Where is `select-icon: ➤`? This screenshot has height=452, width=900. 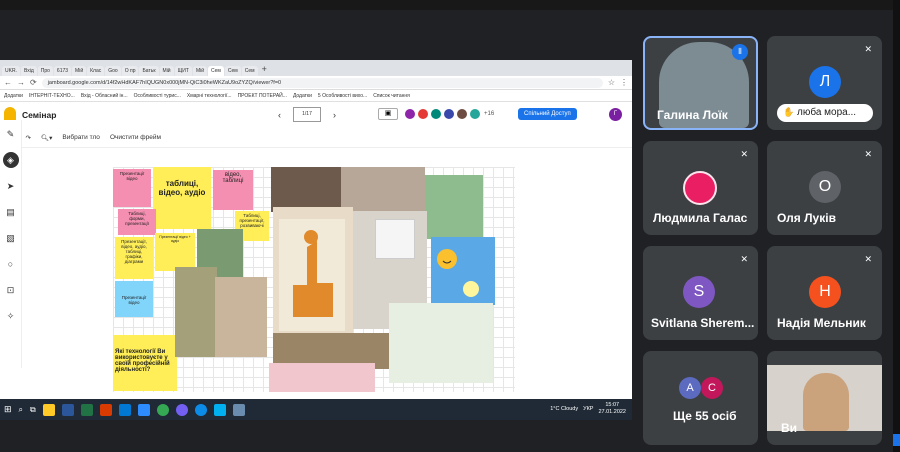
select-icon: ➤ is located at coordinates (11, 186).